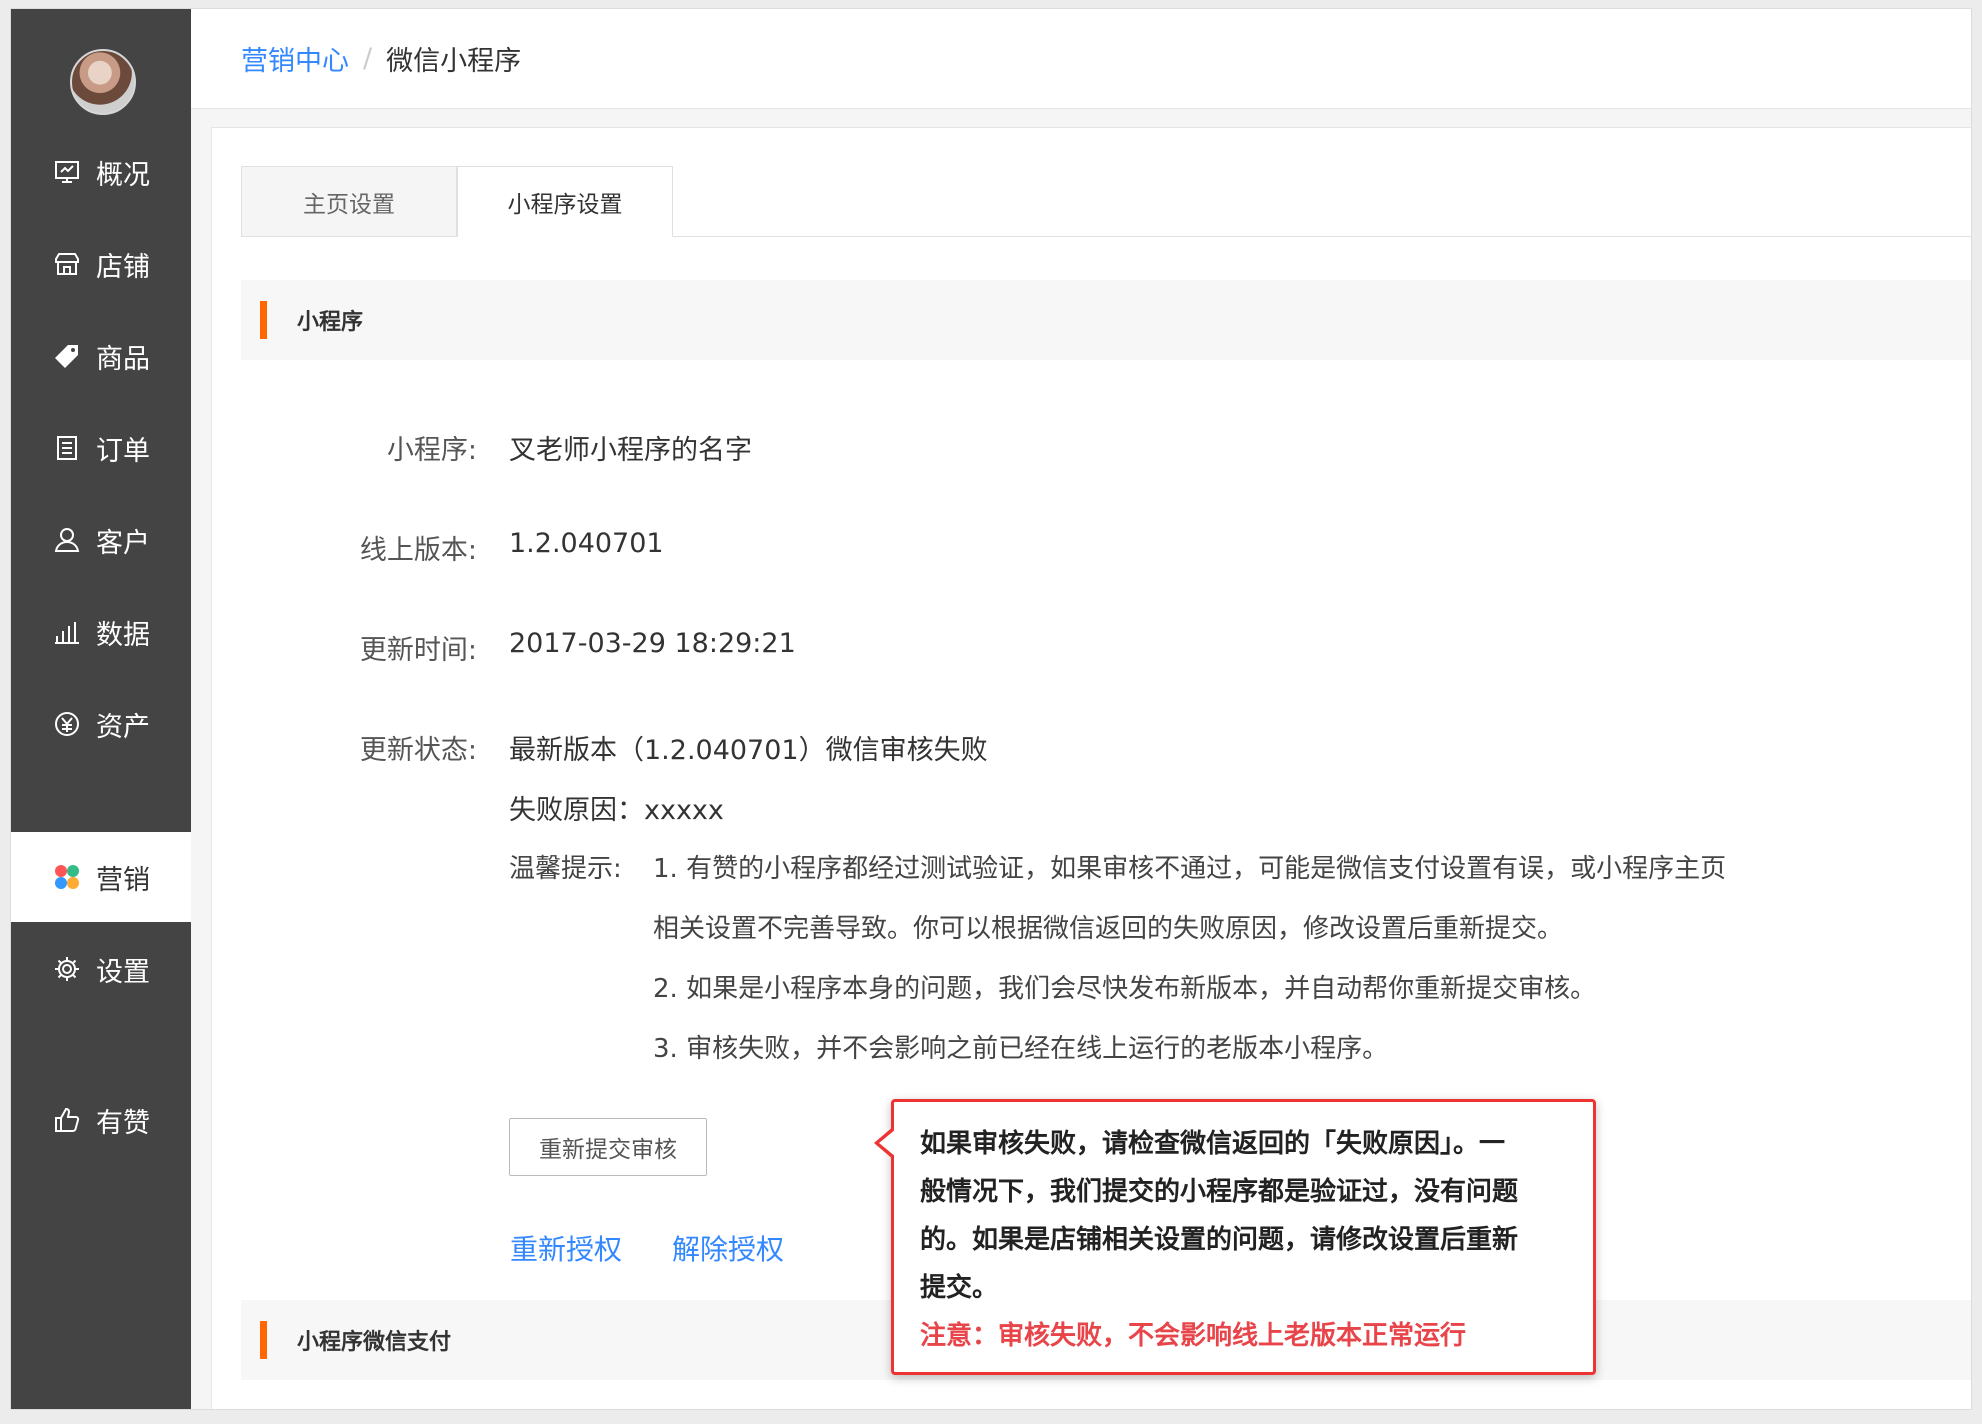 Image resolution: width=1982 pixels, height=1424 pixels. What do you see at coordinates (67, 356) in the screenshot?
I see `tag-icon` at bounding box center [67, 356].